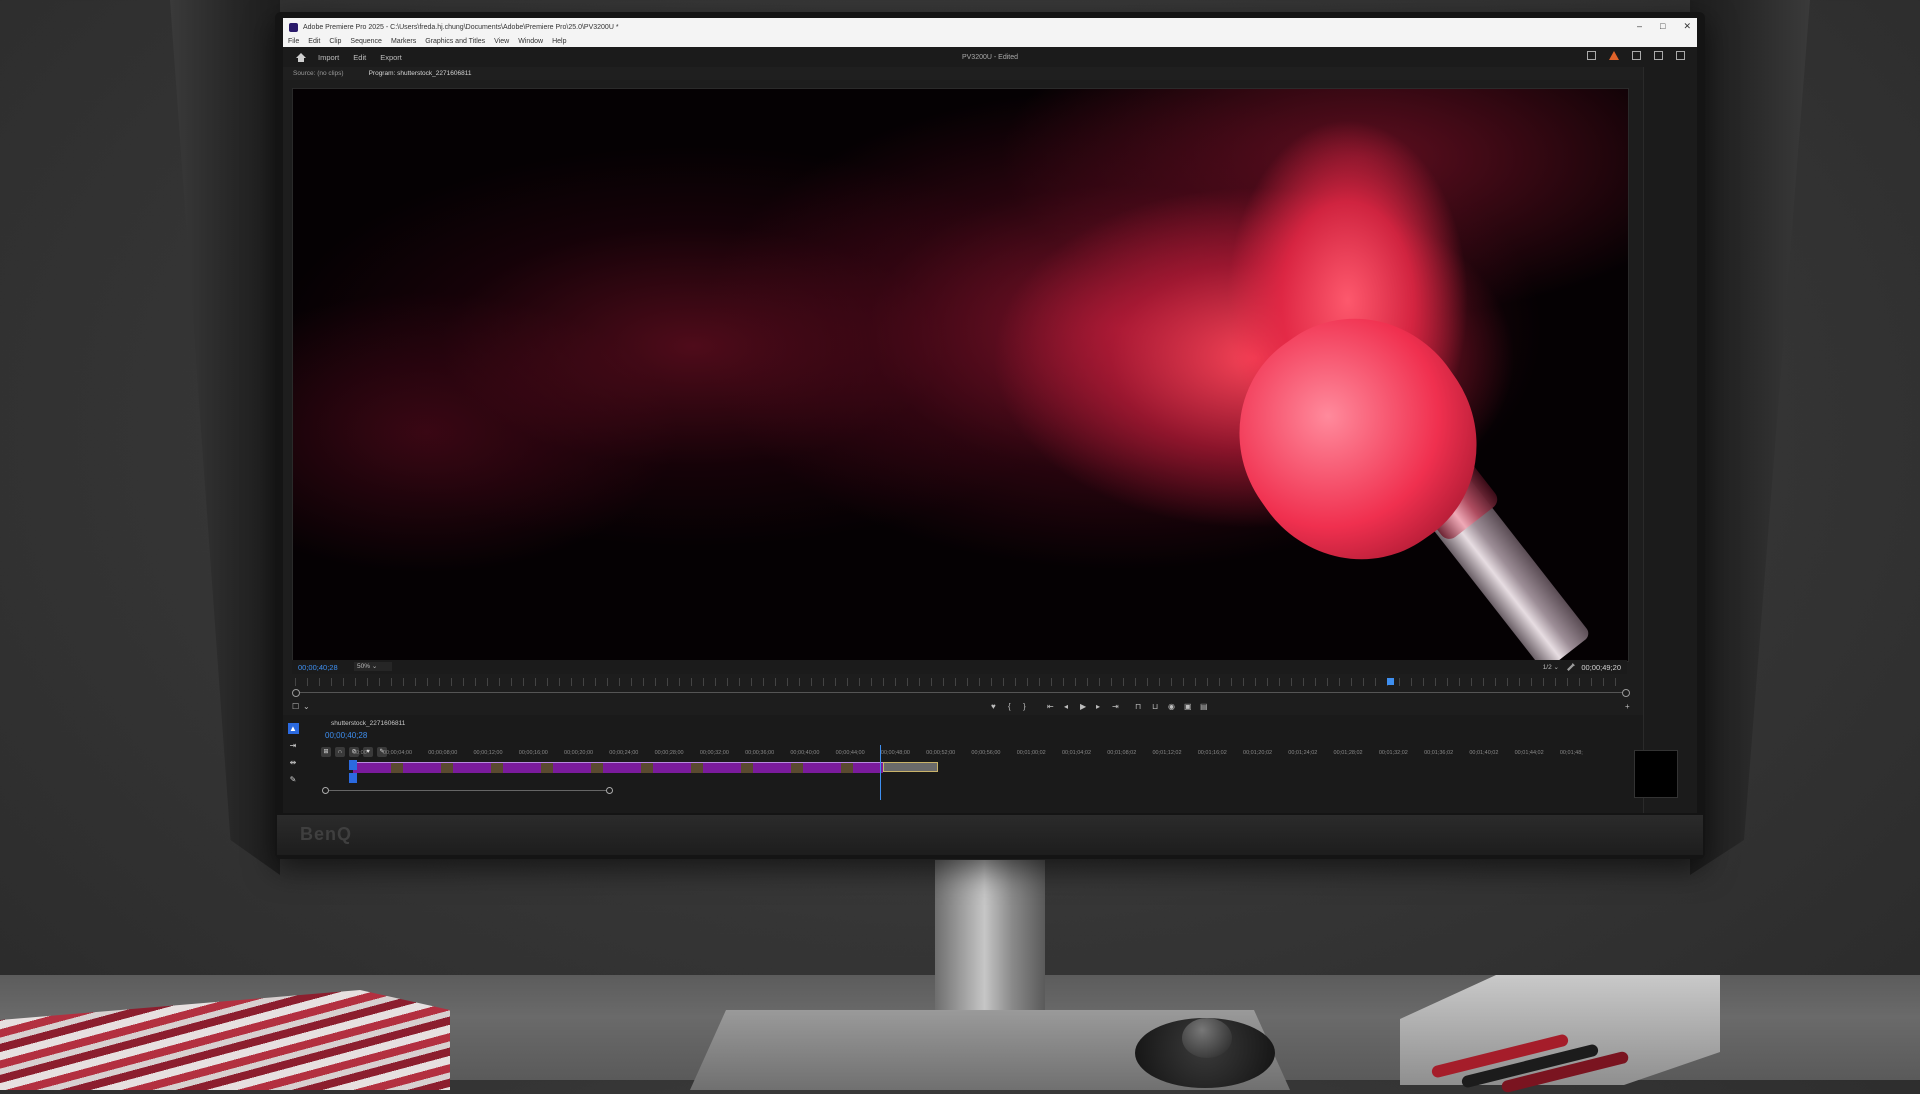 The image size is (1920, 1094). Describe the element at coordinates (364, 666) in the screenshot. I see `zoom-level-value: 50%` at that location.